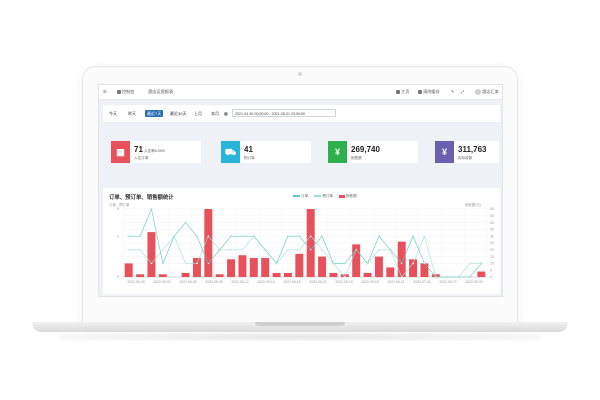 The width and height of the screenshot is (600, 400). What do you see at coordinates (160, 92) in the screenshot?
I see `tab-hotel-report: 酒店运营报表` at bounding box center [160, 92].